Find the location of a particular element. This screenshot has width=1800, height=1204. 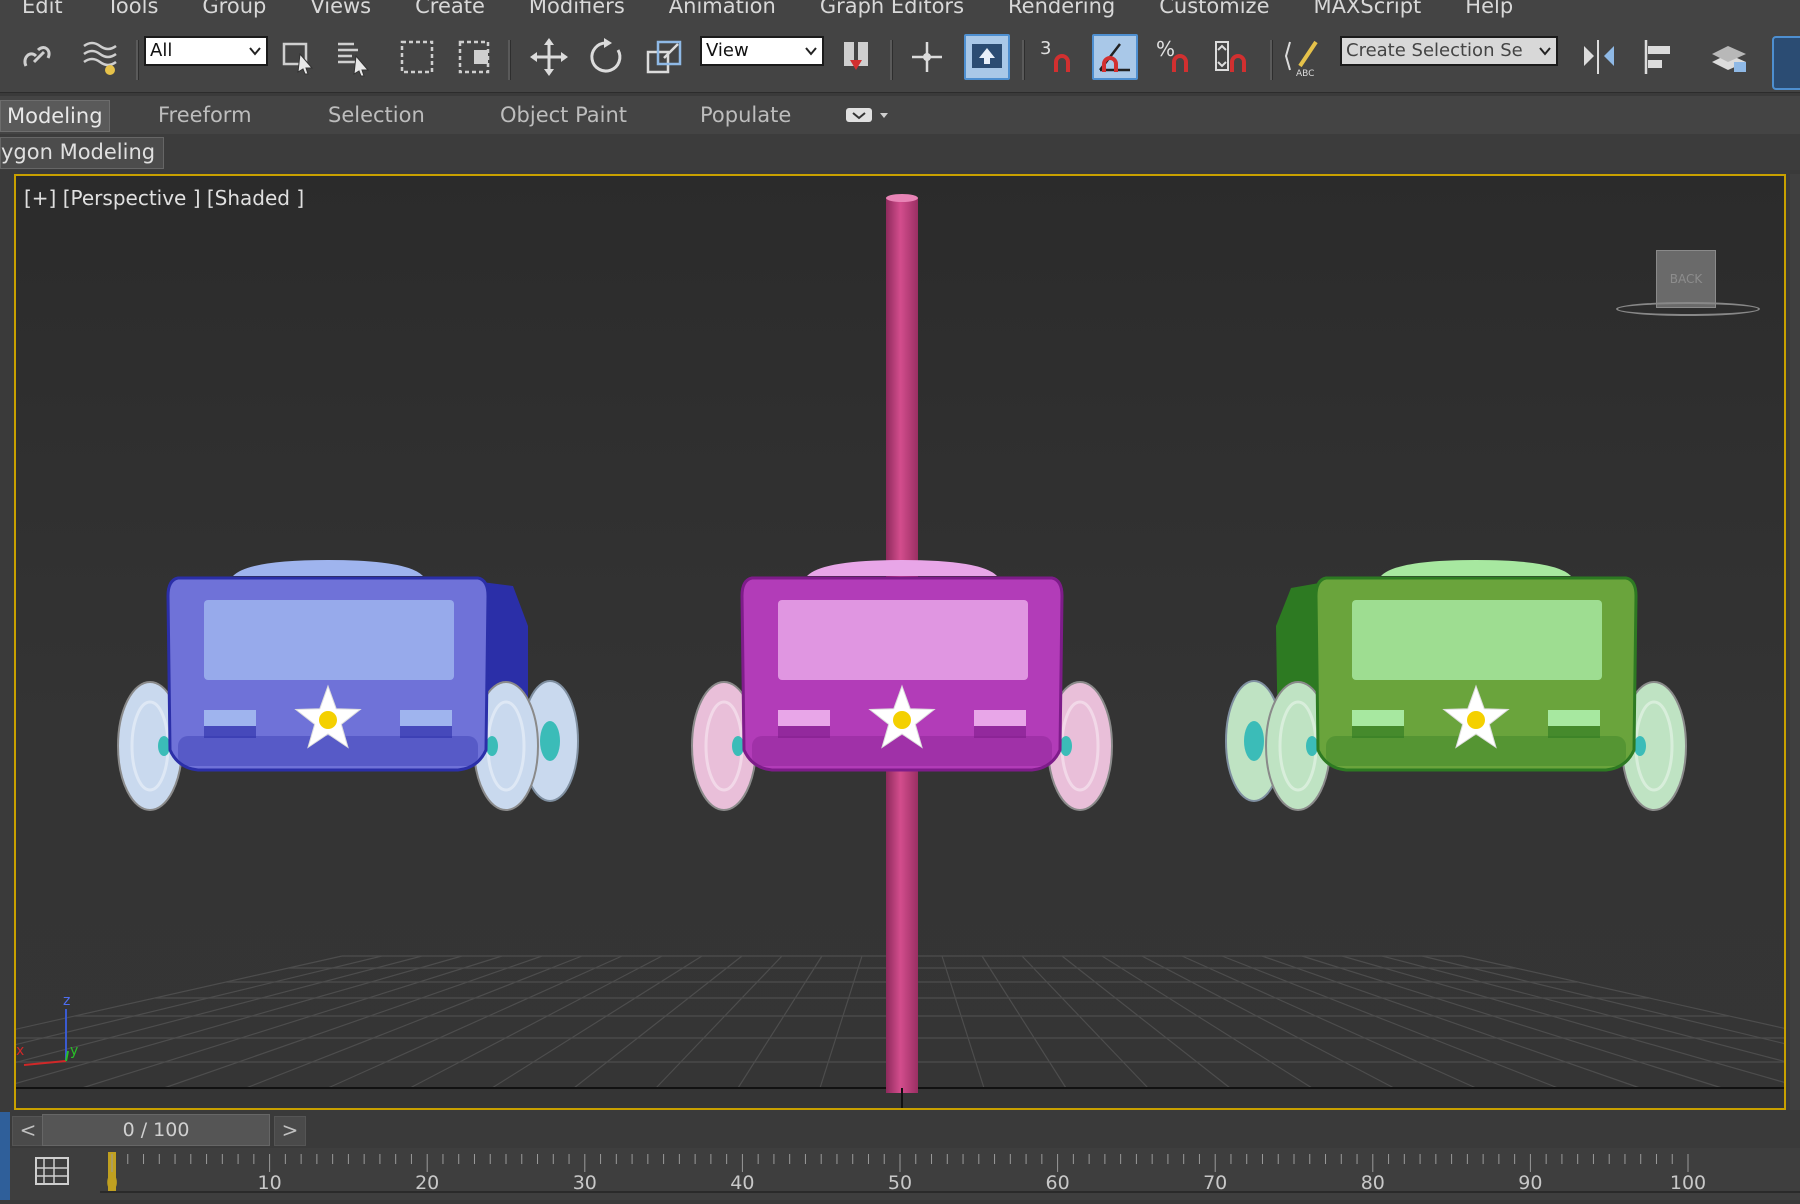

percent-snap-icon: % is located at coordinates (1173, 57).